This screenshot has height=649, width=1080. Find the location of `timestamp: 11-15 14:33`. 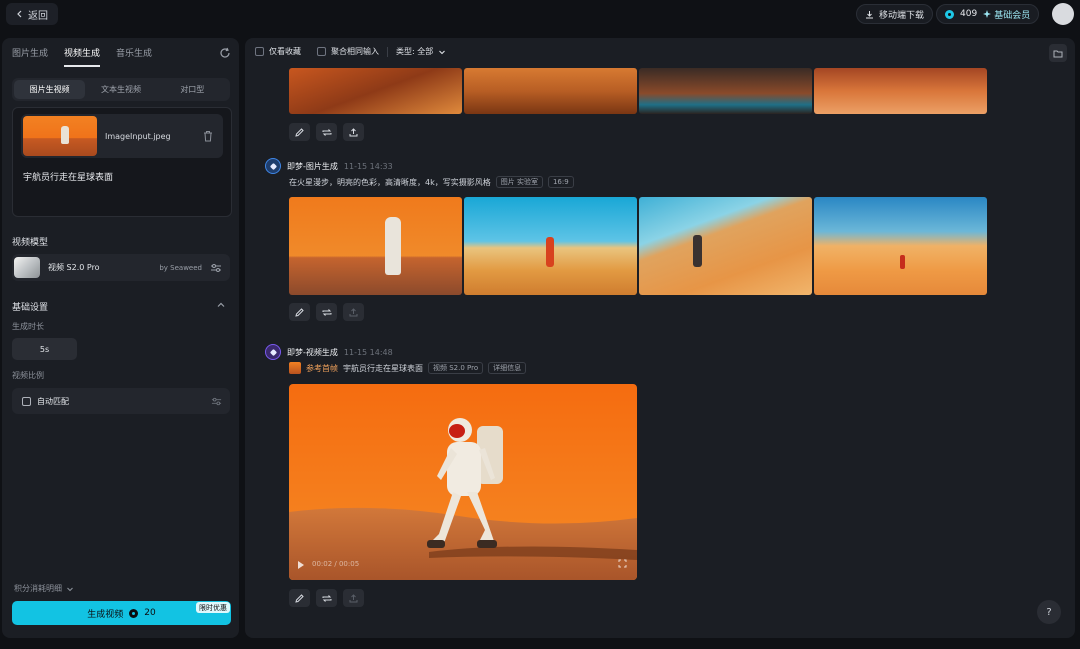

timestamp: 11-15 14:33 is located at coordinates (368, 166).